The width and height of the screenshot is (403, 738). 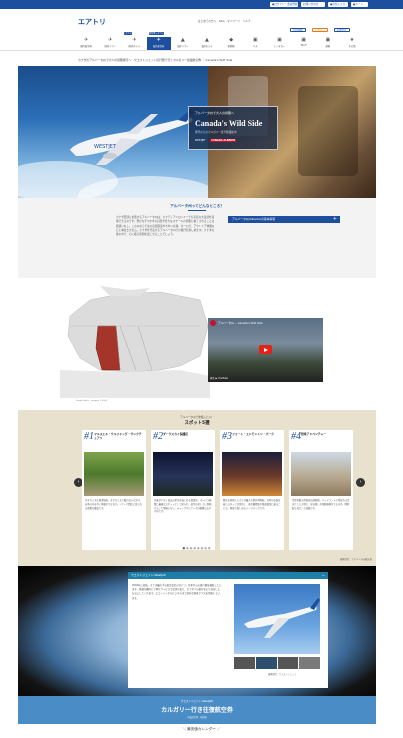 I want to click on inquiry-button: お問合せ, so click(x=342, y=30).